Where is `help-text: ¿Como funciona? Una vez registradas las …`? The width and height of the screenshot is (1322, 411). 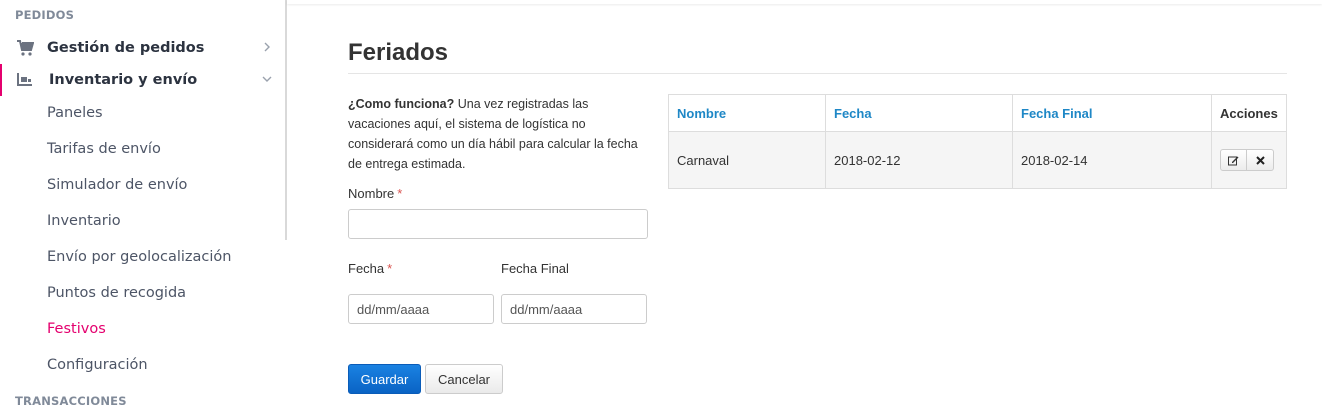
help-text: ¿Como funciona? Una vez registradas las … is located at coordinates (493, 134).